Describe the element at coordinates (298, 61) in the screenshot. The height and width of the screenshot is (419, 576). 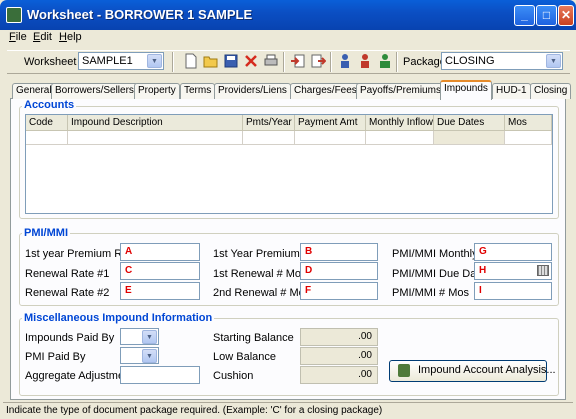
I see `import-icon` at that location.